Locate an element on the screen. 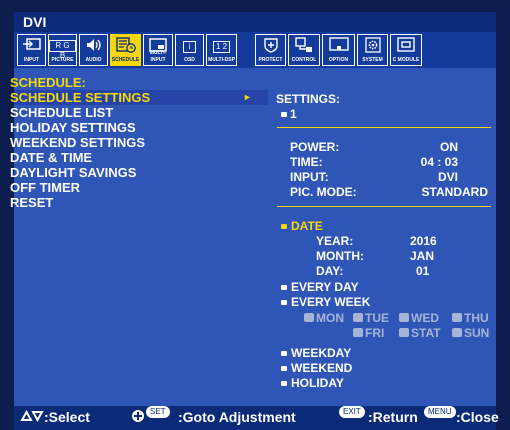  date-option: DATE is located at coordinates (307, 226).